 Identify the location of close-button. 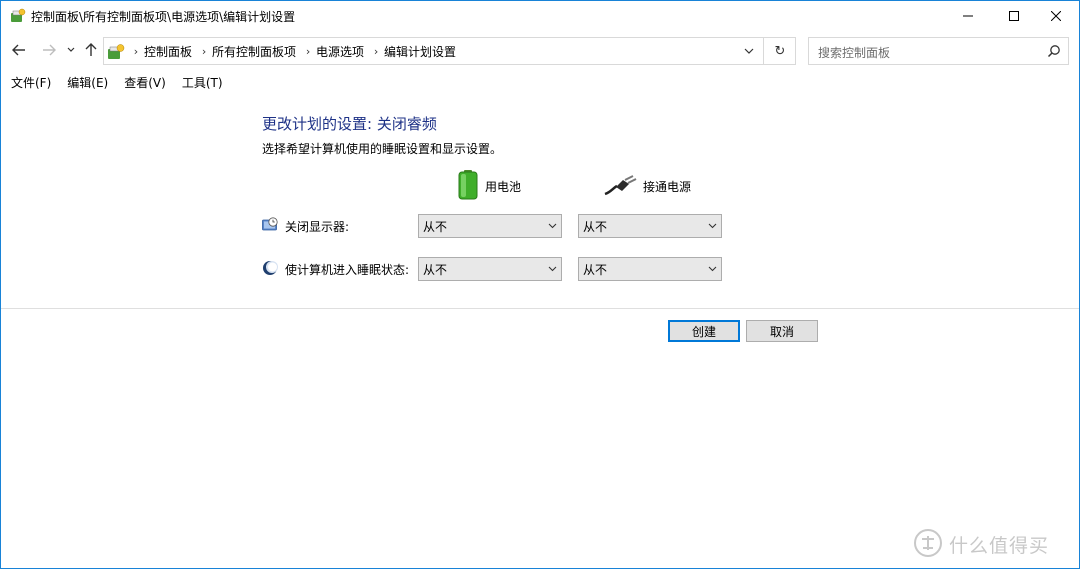
(1056, 15).